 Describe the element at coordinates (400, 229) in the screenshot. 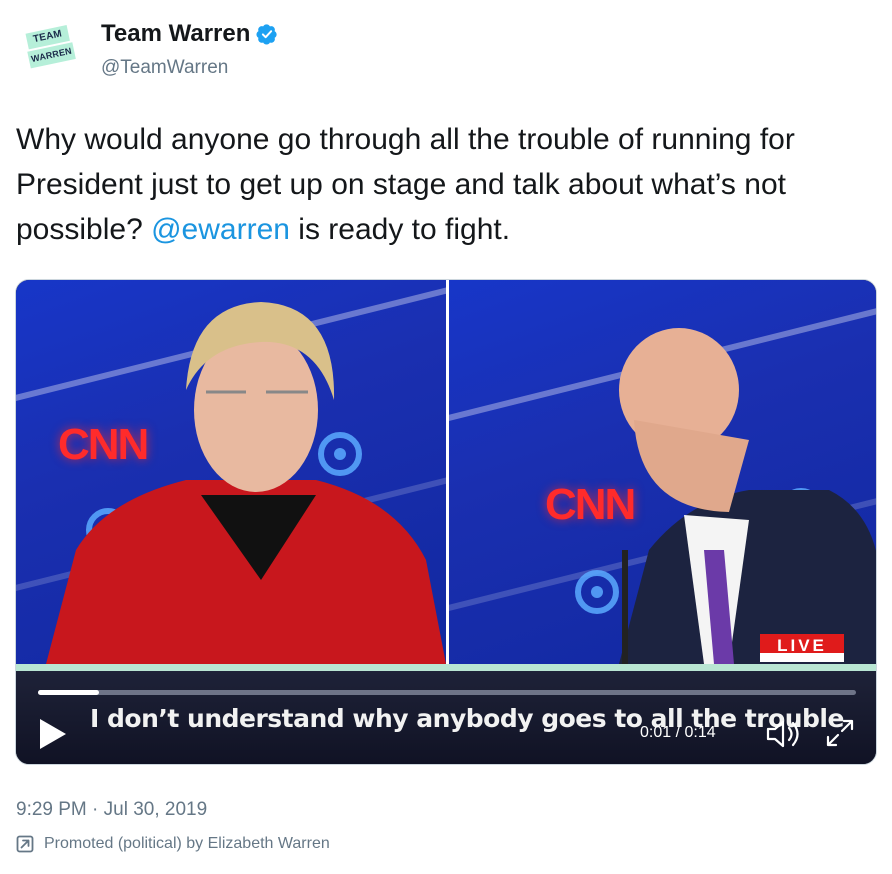

I see `tweet-text-end: is ready to fight.` at that location.